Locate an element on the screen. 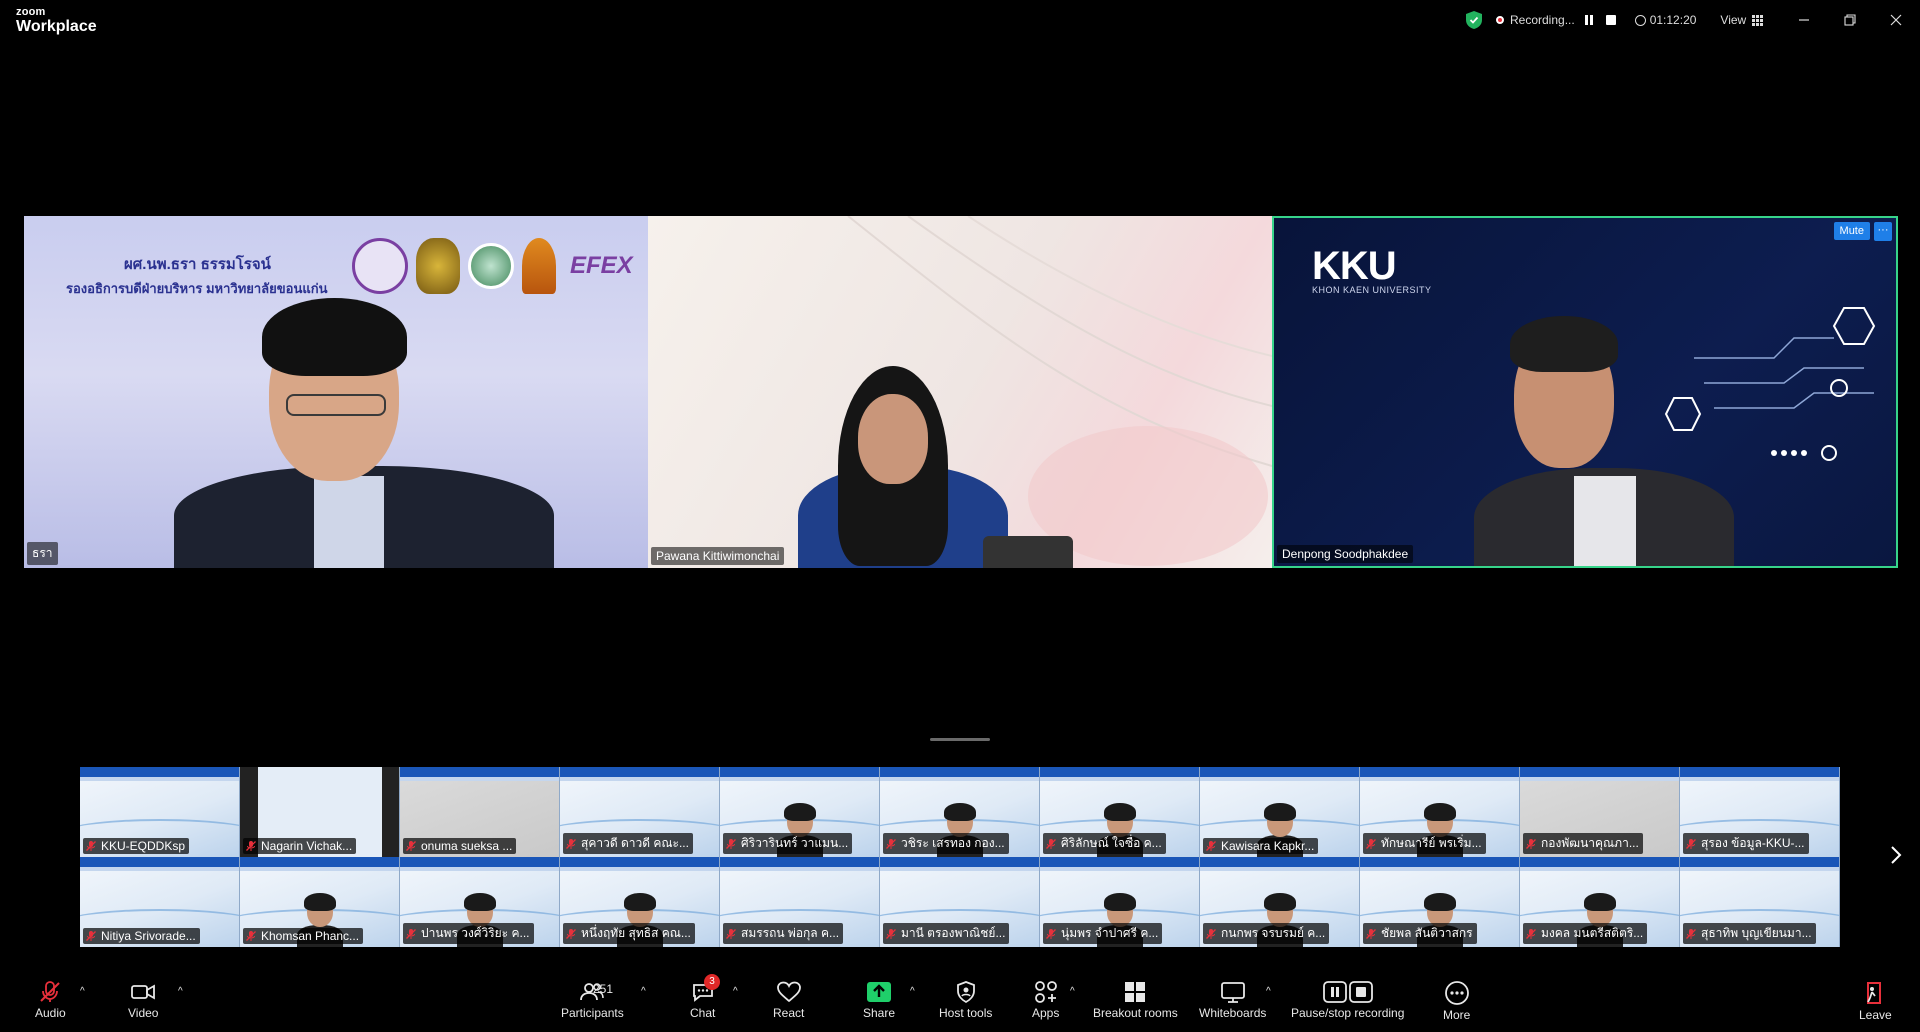 This screenshot has width=1920, height=1032. audio-button: Audio is located at coordinates (50, 1000).